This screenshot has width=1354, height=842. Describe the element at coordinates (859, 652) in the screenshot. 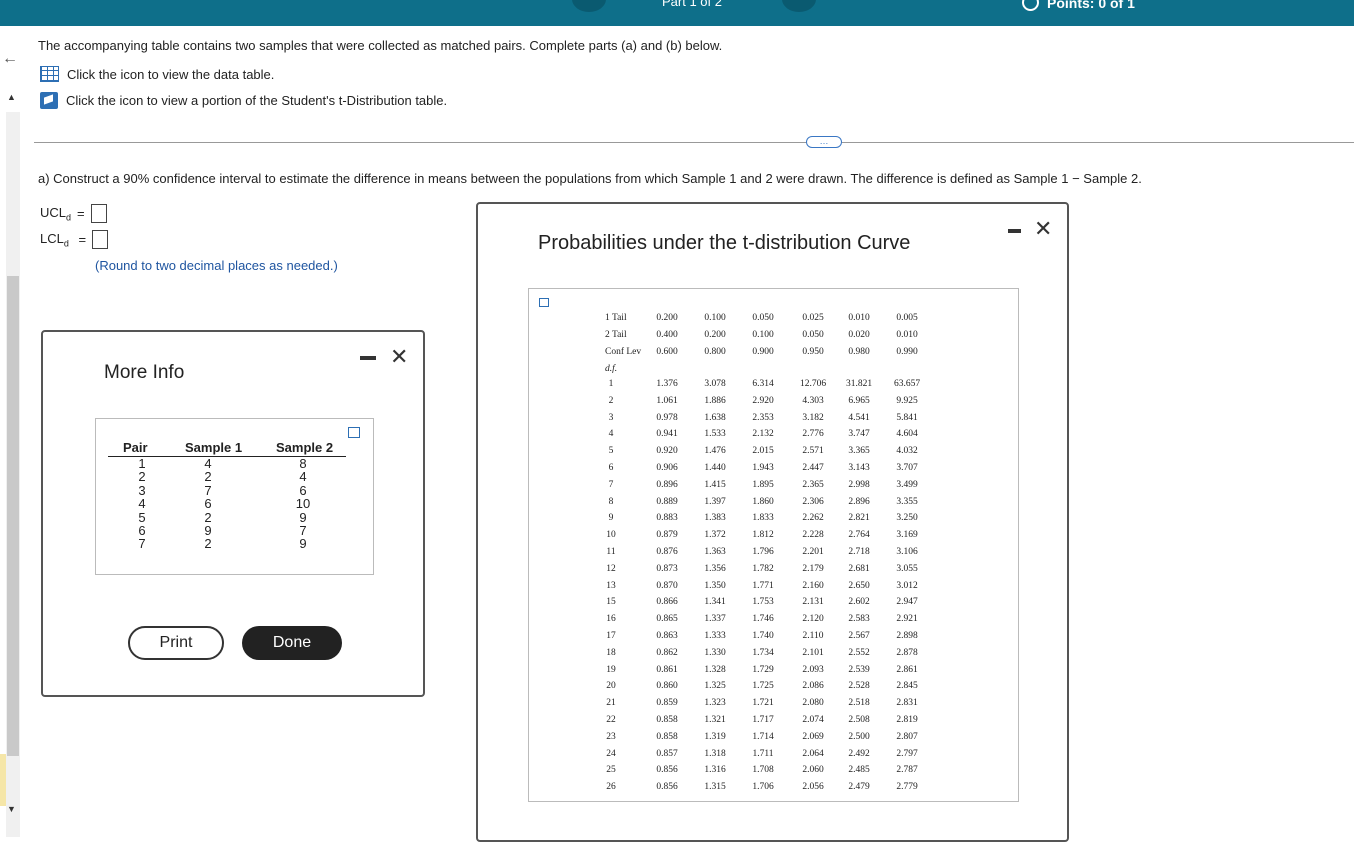

I see `t-value-cell: 2.552` at that location.